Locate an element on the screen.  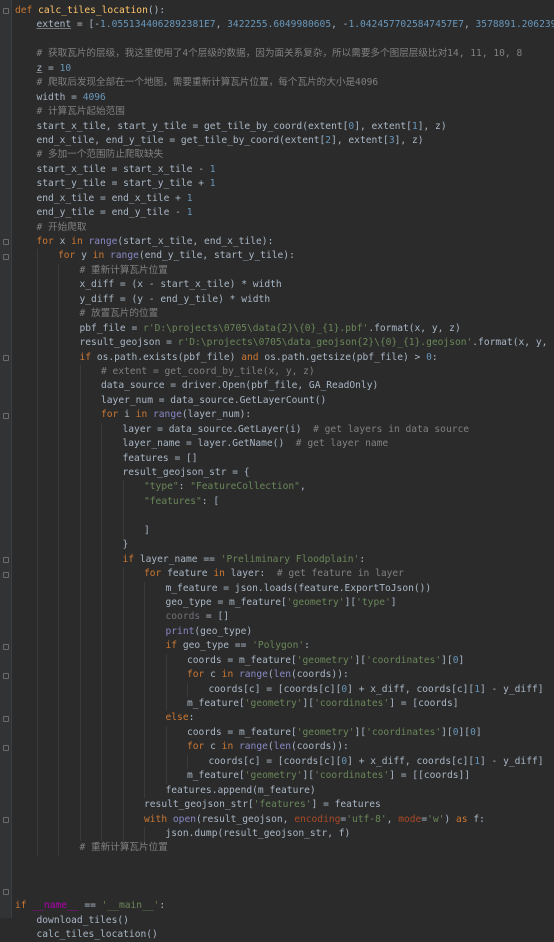
code-line: result_geojson_str = { is located at coordinates (283, 473).